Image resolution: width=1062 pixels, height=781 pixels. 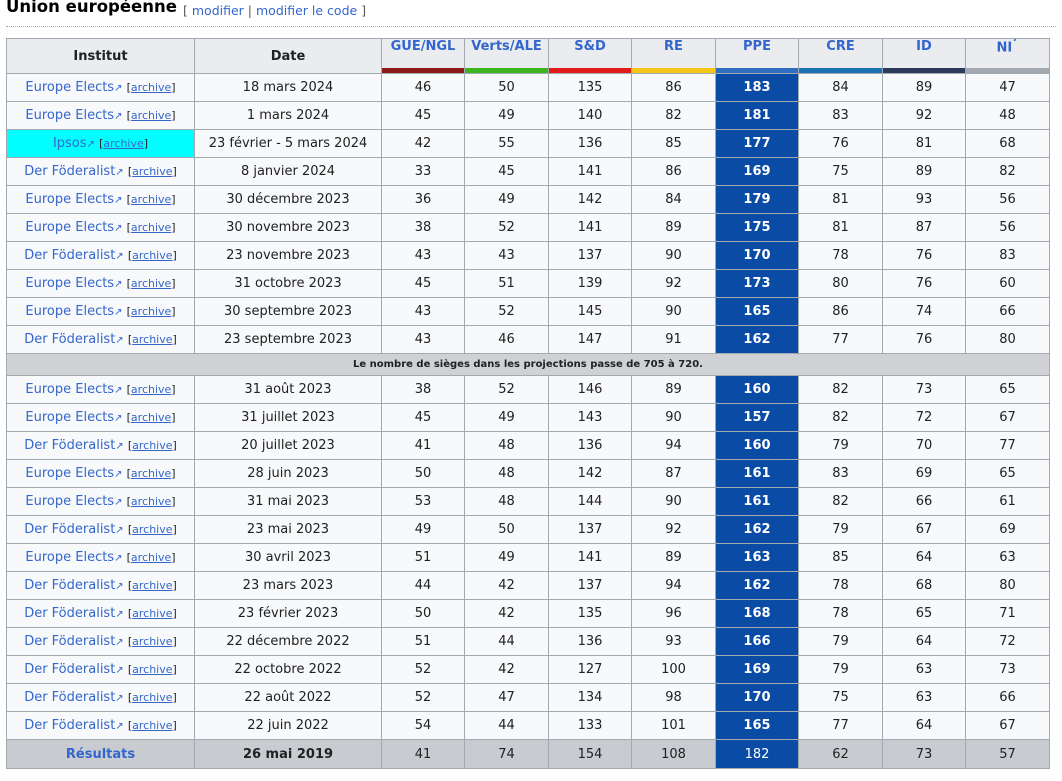 I want to click on party-label-link: GUE/NGL, so click(x=423, y=47).